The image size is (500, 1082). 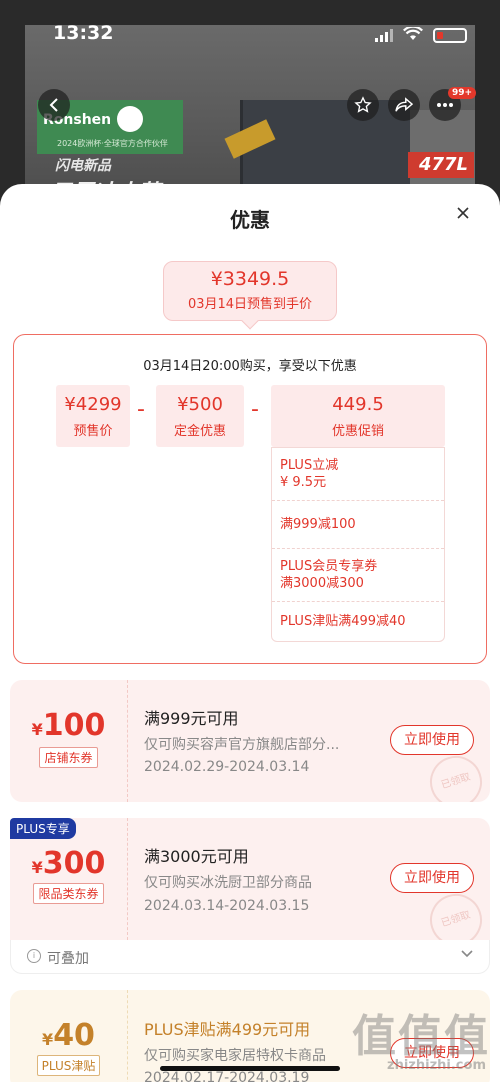 I want to click on deposit-discount-cell: ¥500 定金优惠, so click(x=200, y=416).